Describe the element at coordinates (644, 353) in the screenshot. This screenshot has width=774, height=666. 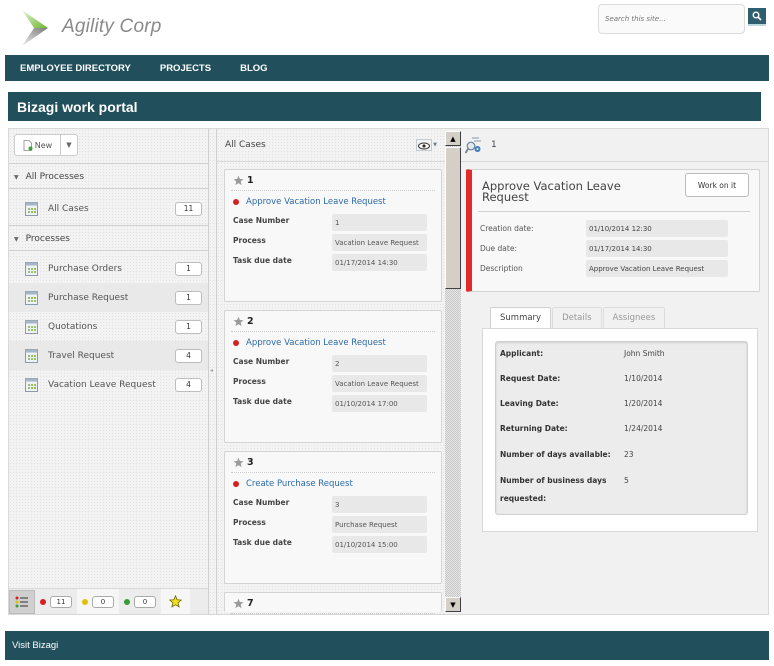
I see `summary-value: John Smith` at that location.